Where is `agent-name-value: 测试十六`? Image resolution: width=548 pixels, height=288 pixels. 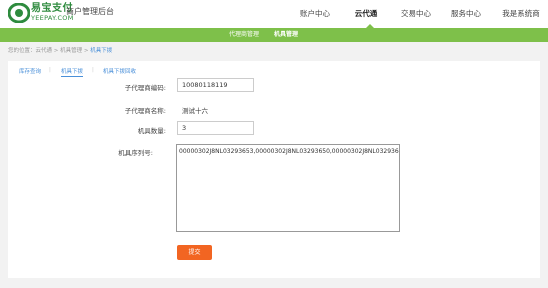
agent-name-value: 测试十六 is located at coordinates (195, 111).